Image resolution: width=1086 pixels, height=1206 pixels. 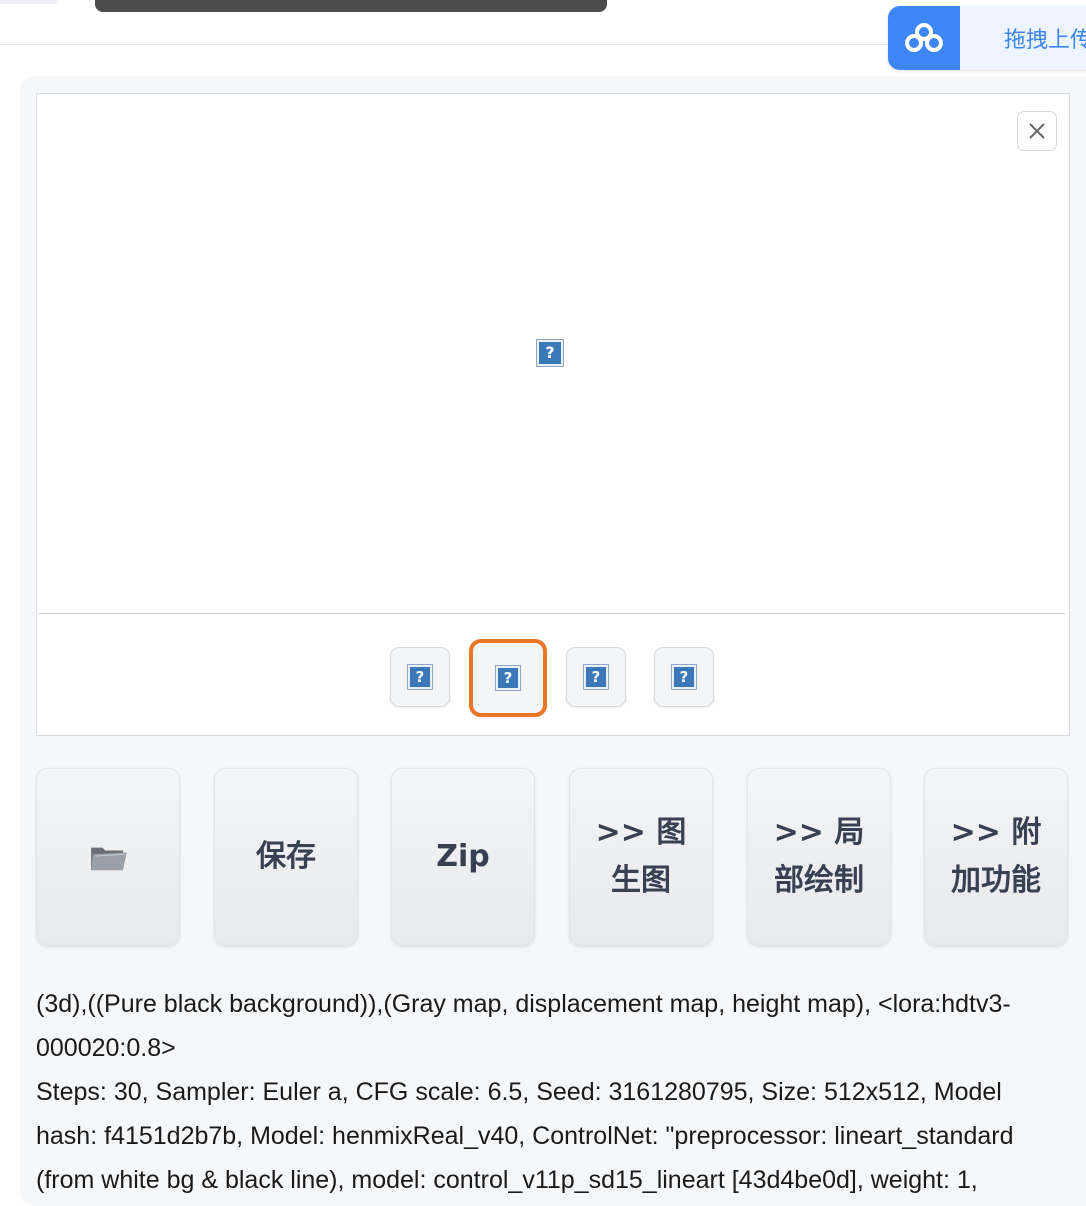 I want to click on send-to-img2img-button: >> 图生图, so click(x=641, y=857).